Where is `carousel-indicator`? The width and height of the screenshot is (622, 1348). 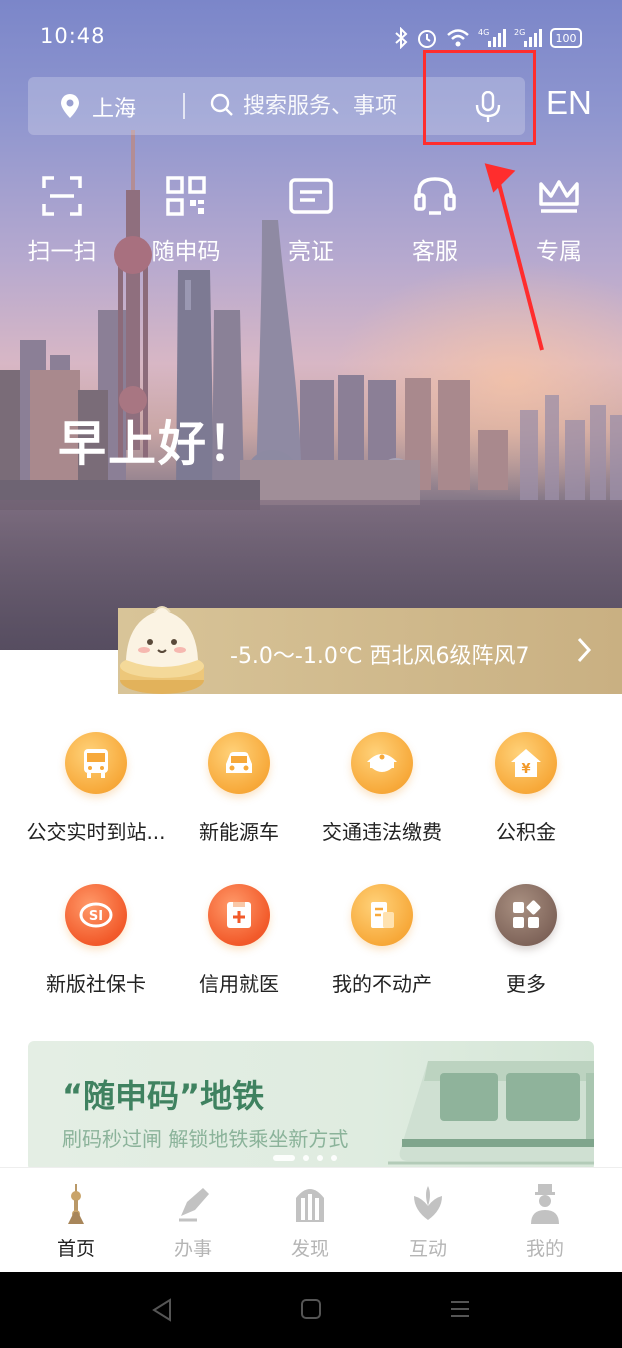
carousel-indicator is located at coordinates (305, 1158).